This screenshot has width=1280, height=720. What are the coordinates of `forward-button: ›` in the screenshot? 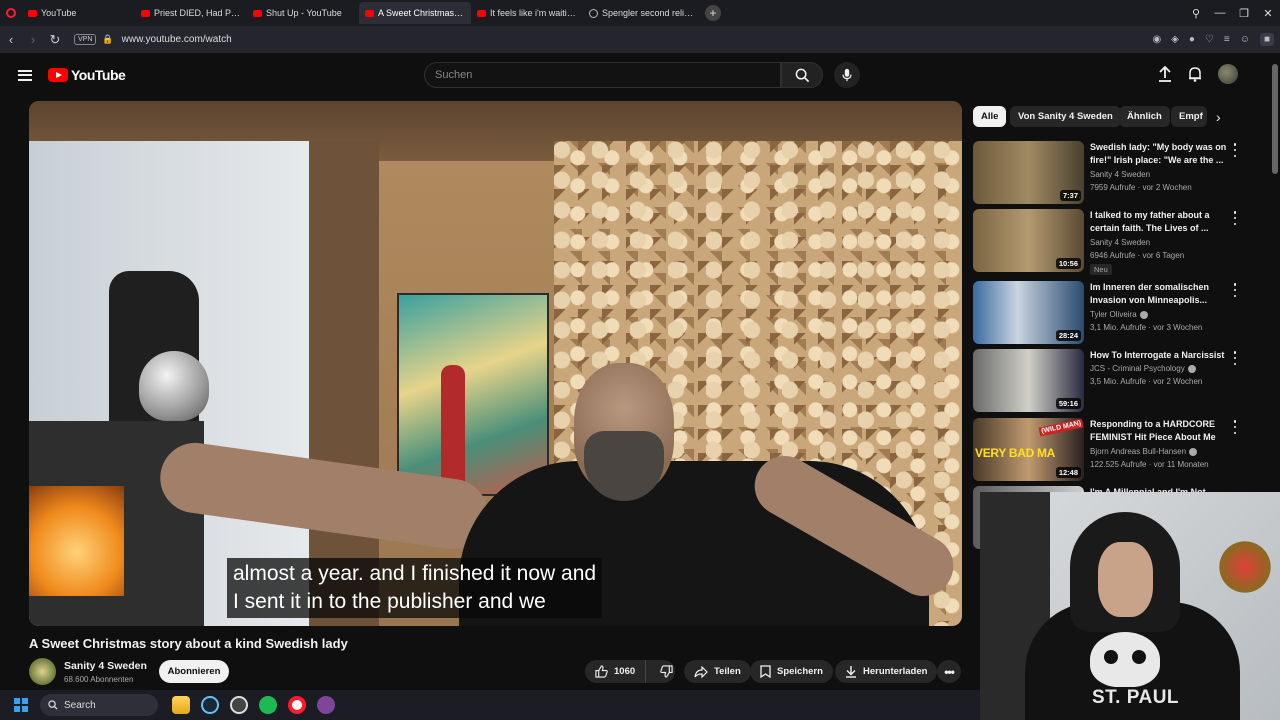 It's located at (33, 39).